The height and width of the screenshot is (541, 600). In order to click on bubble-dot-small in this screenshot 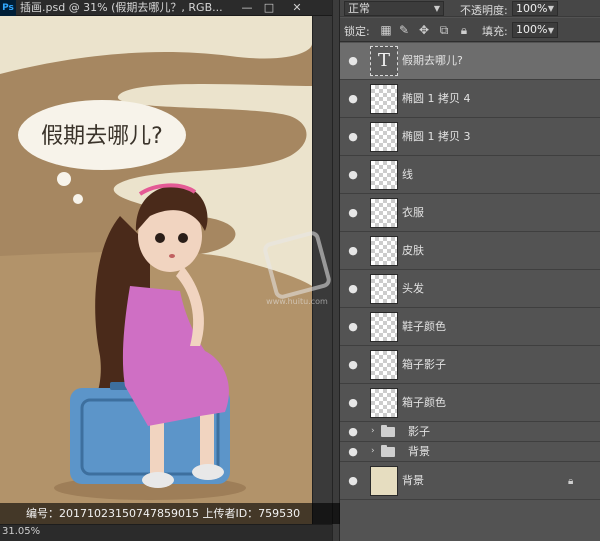, I will do `click(78, 199)`.